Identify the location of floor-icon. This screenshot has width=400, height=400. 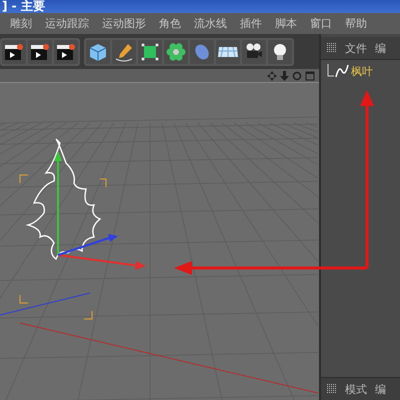
(228, 51).